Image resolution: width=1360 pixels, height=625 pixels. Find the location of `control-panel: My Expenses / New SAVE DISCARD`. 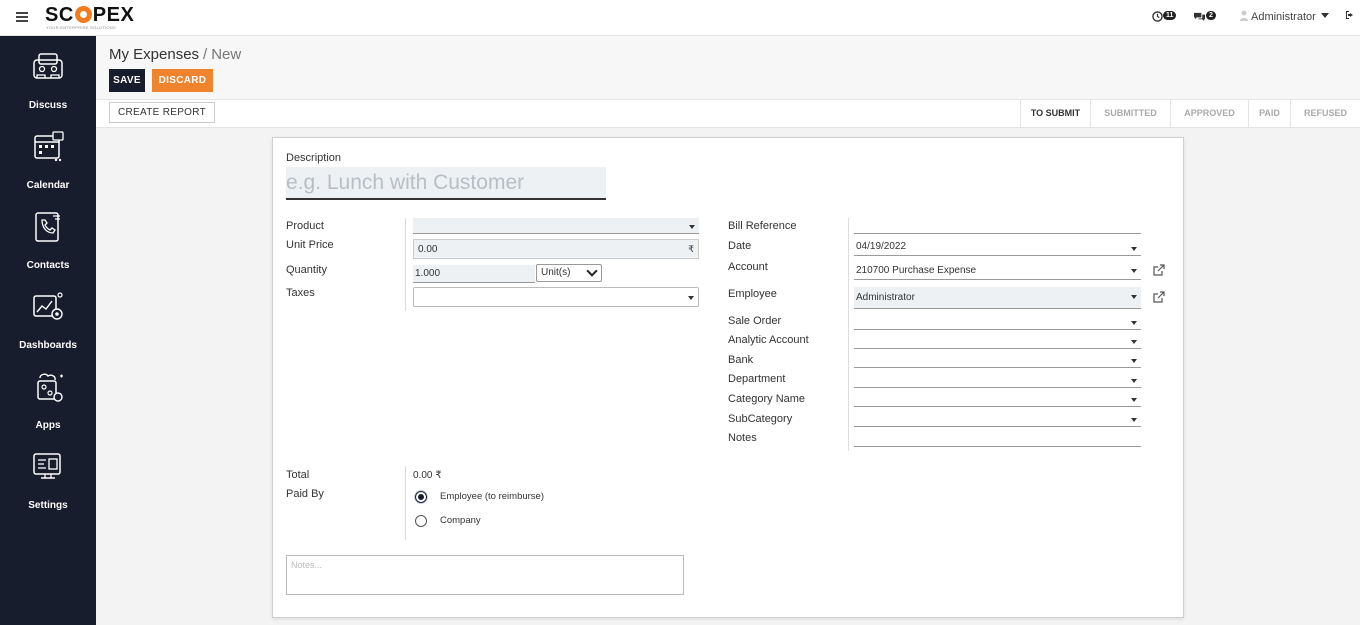

control-panel: My Expenses / New SAVE DISCARD is located at coordinates (728, 68).